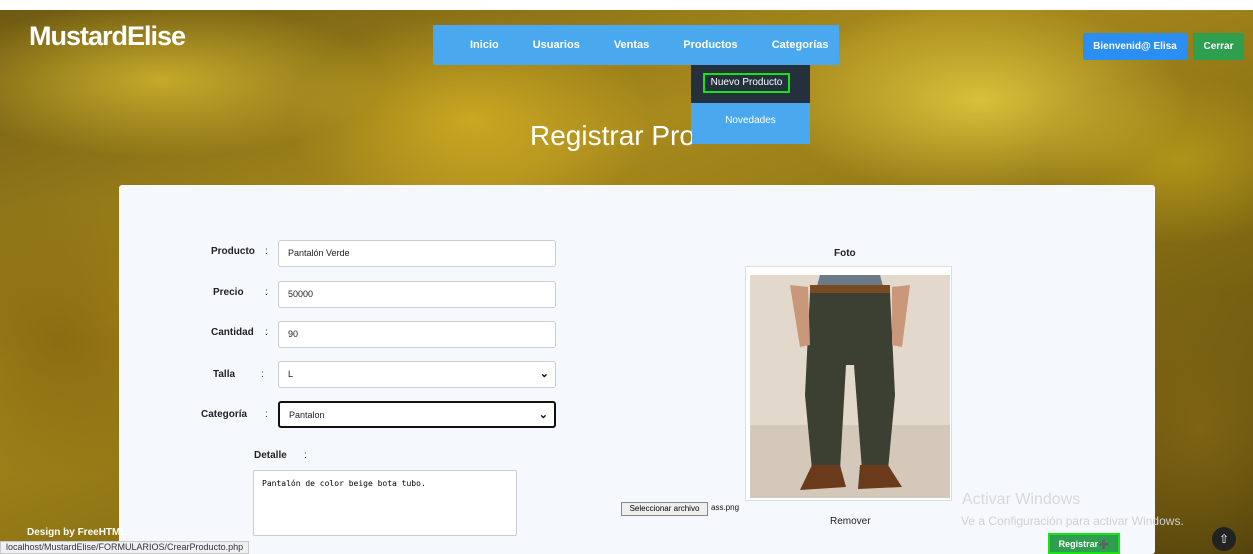 Image resolution: width=1253 pixels, height=554 pixels. What do you see at coordinates (224, 374) in the screenshot?
I see `size-label: Talla` at bounding box center [224, 374].